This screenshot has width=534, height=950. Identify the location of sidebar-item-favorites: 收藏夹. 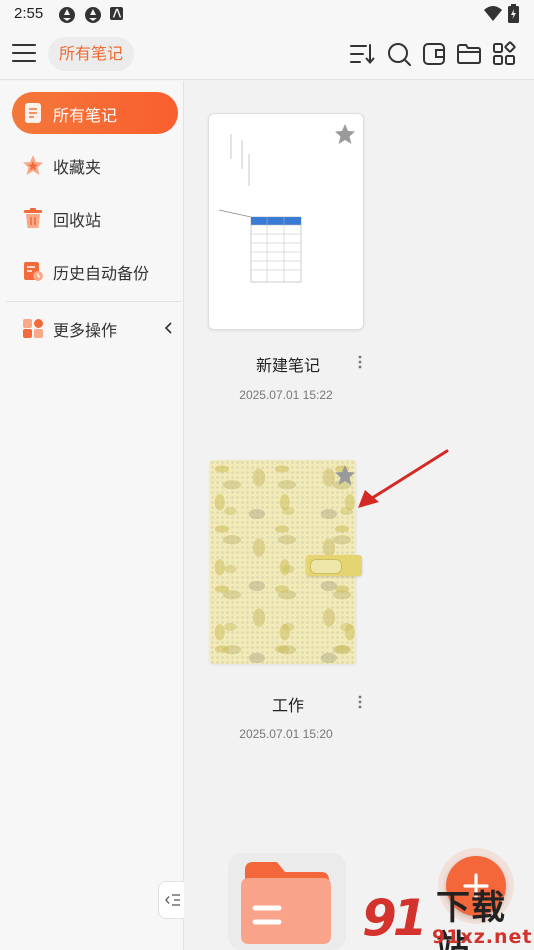
(95, 165).